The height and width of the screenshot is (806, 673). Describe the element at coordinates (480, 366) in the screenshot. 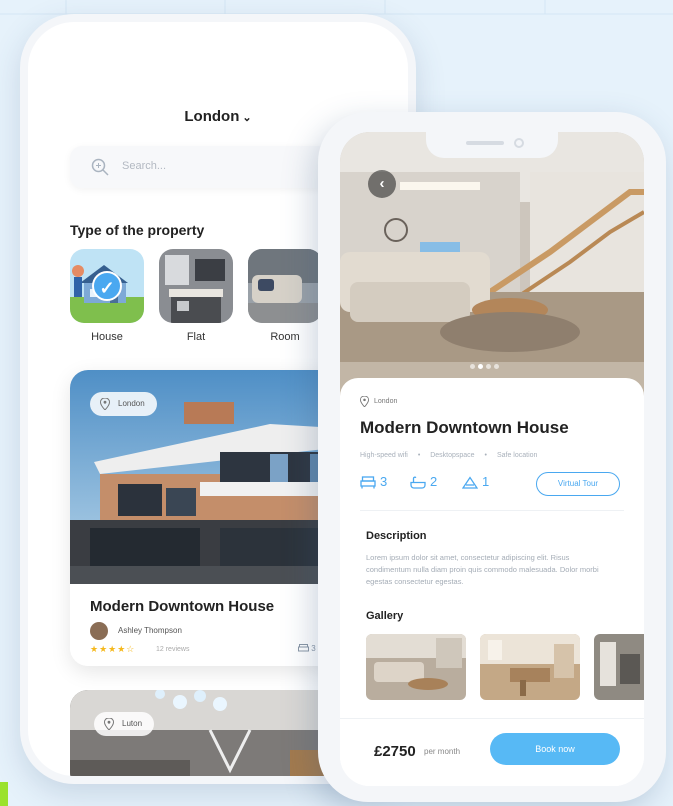

I see `carousel-dot-active` at that location.